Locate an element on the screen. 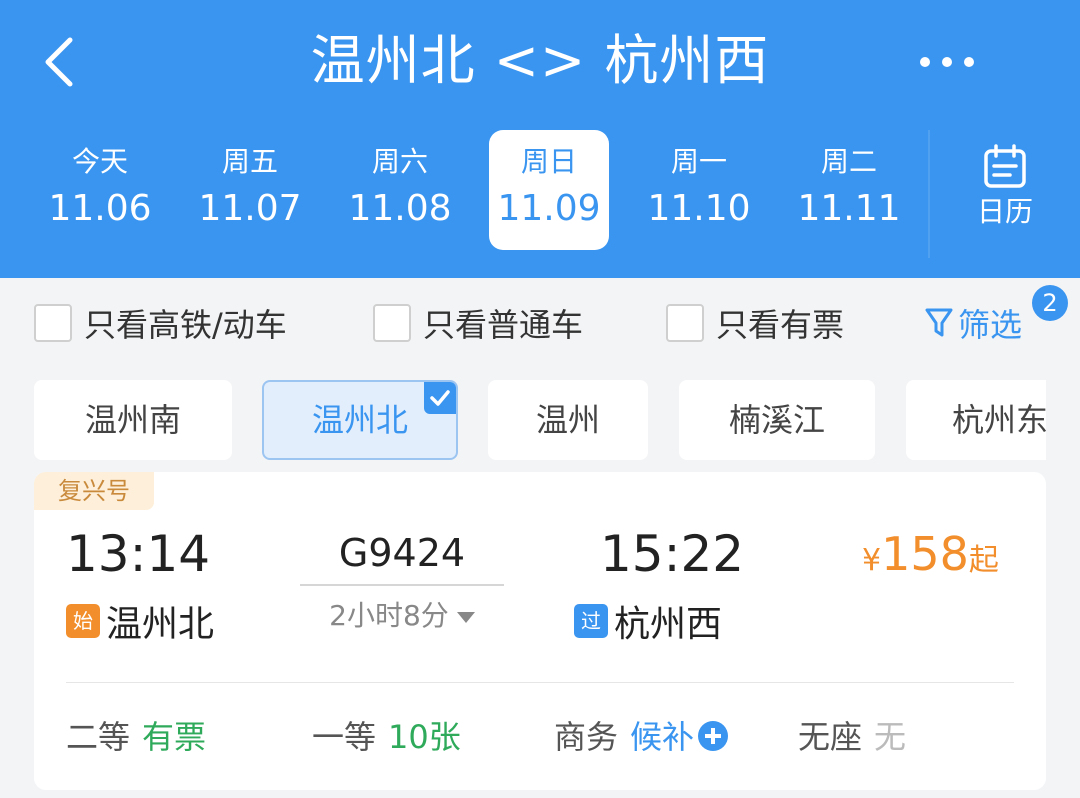 The image size is (1080, 798). seat-availability: 10张 is located at coordinates (424, 737).